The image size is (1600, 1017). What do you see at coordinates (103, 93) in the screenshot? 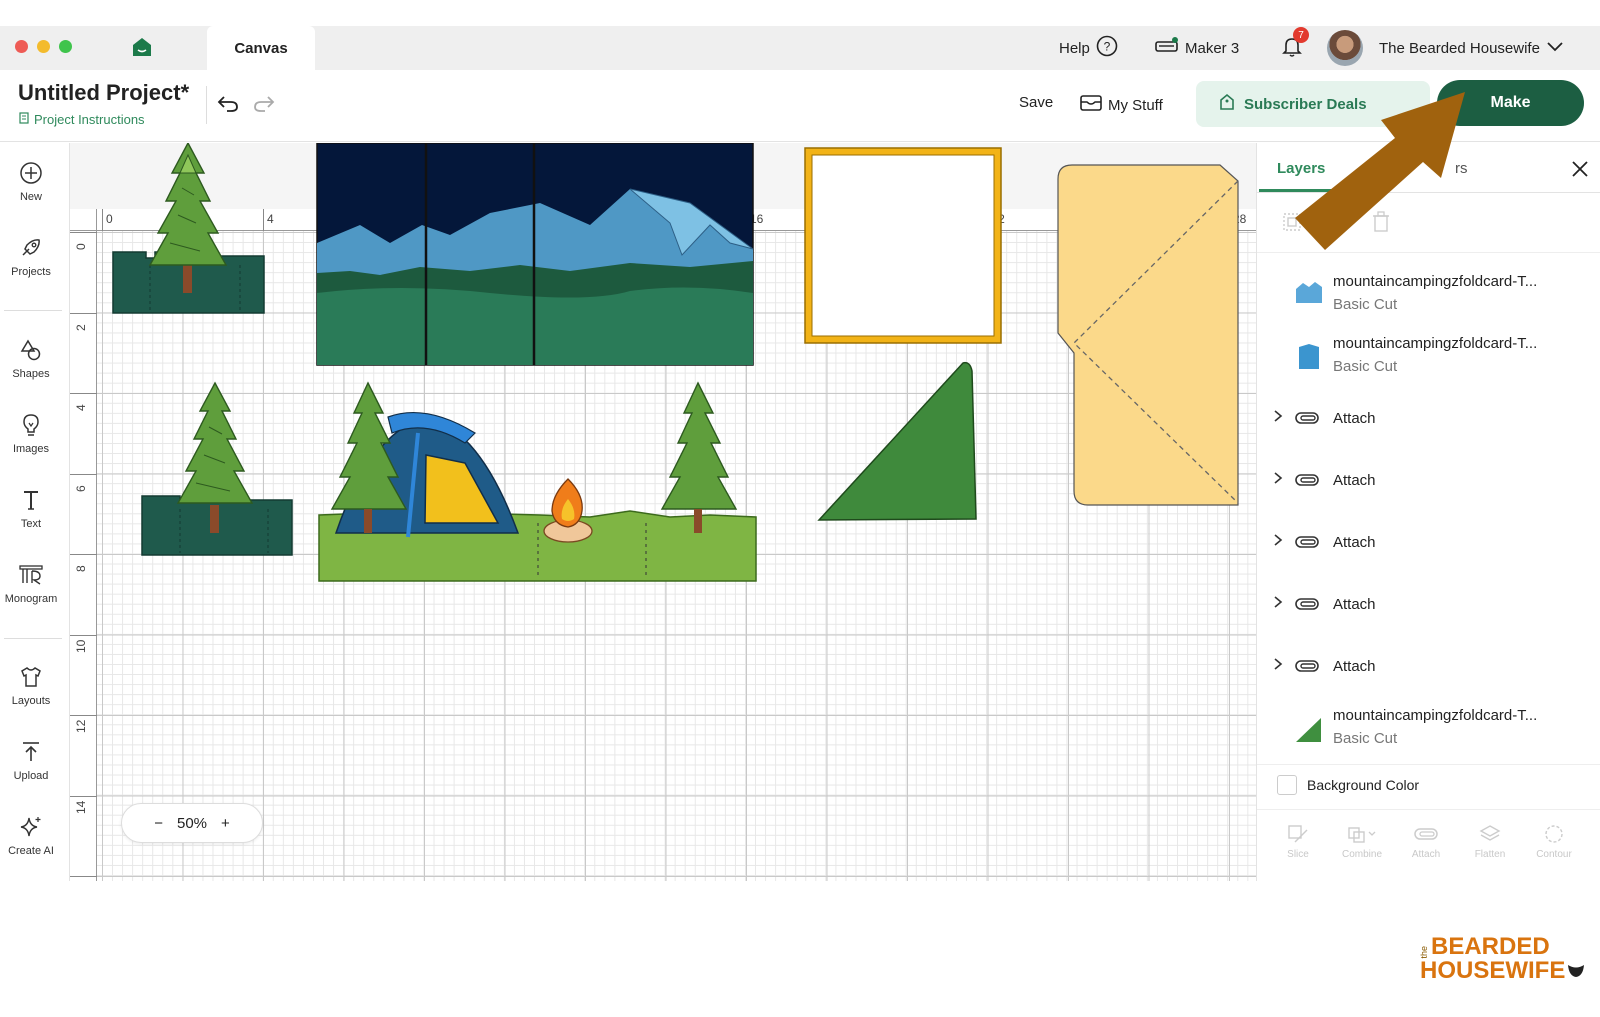
I see `project-title: Untitled Project*` at bounding box center [103, 93].